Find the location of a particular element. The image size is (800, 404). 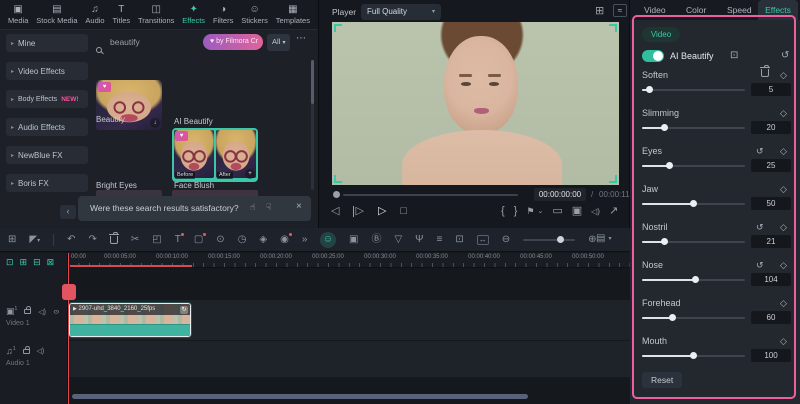

ai-beautify-toggle is located at coordinates (653, 56).